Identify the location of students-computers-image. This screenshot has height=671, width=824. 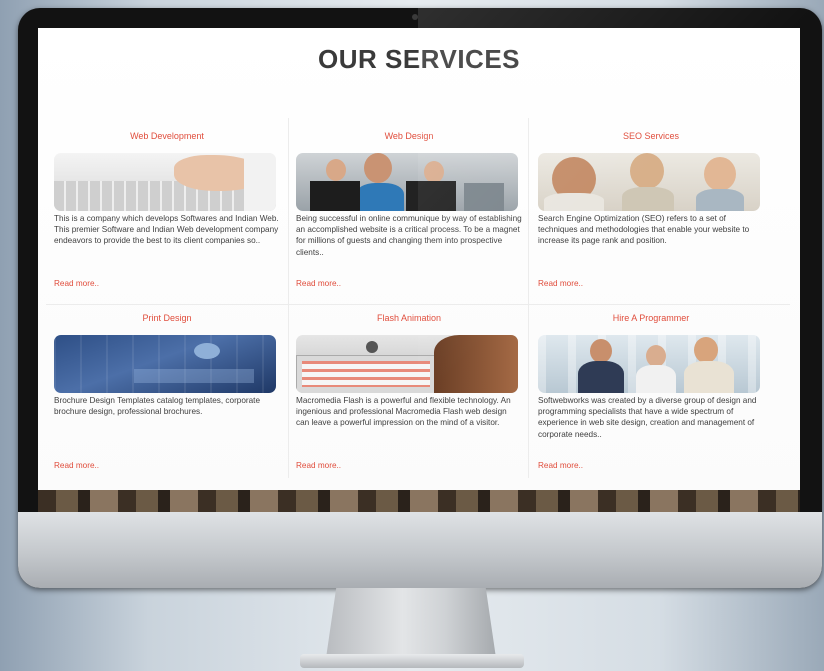
(407, 182).